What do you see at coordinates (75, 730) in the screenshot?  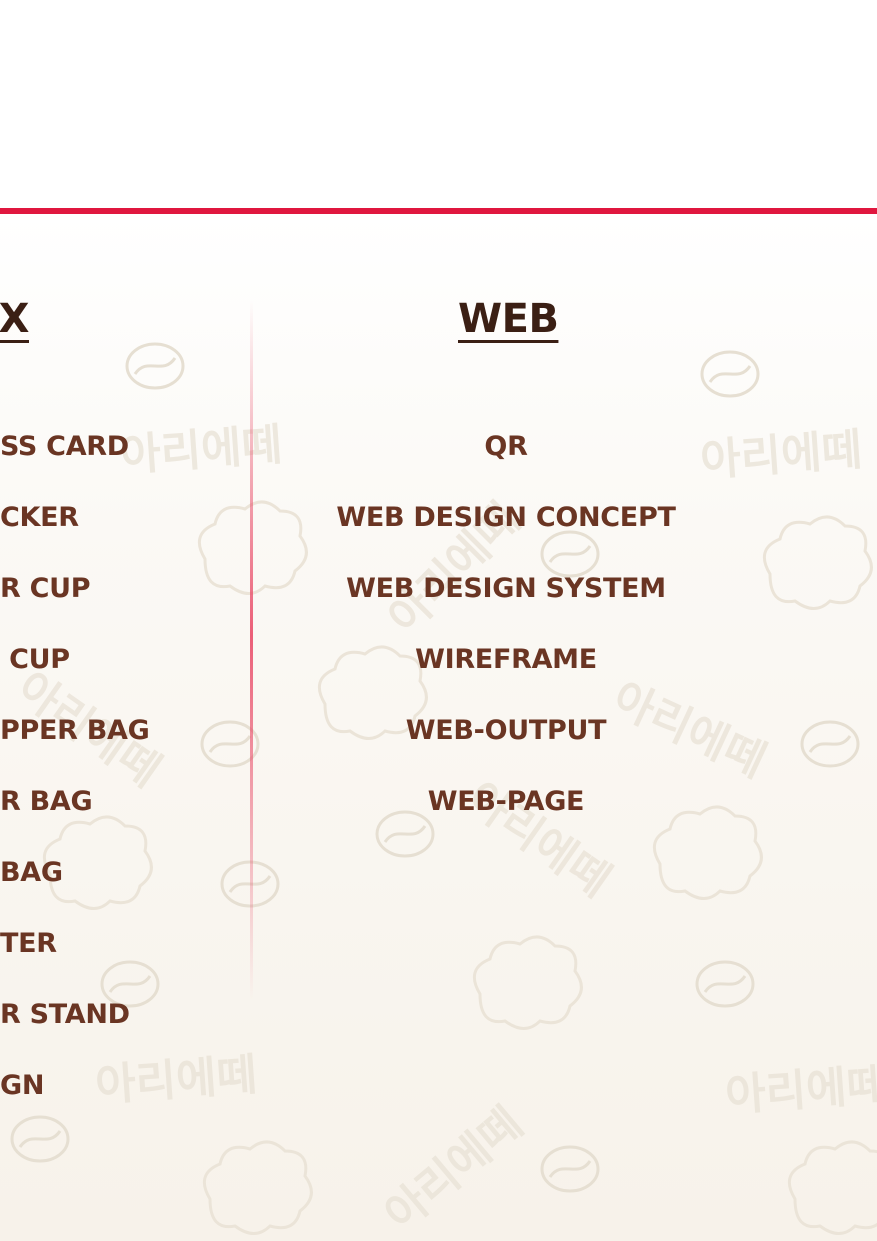 I see `left-list-item: PPER BAG` at bounding box center [75, 730].